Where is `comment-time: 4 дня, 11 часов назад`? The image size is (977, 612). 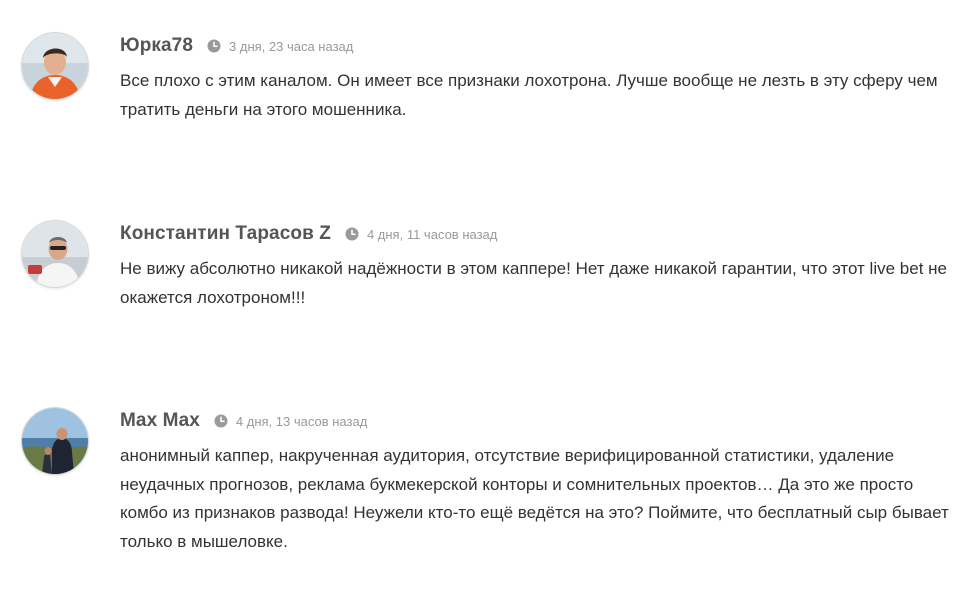 comment-time: 4 дня, 11 часов назад is located at coordinates (432, 234).